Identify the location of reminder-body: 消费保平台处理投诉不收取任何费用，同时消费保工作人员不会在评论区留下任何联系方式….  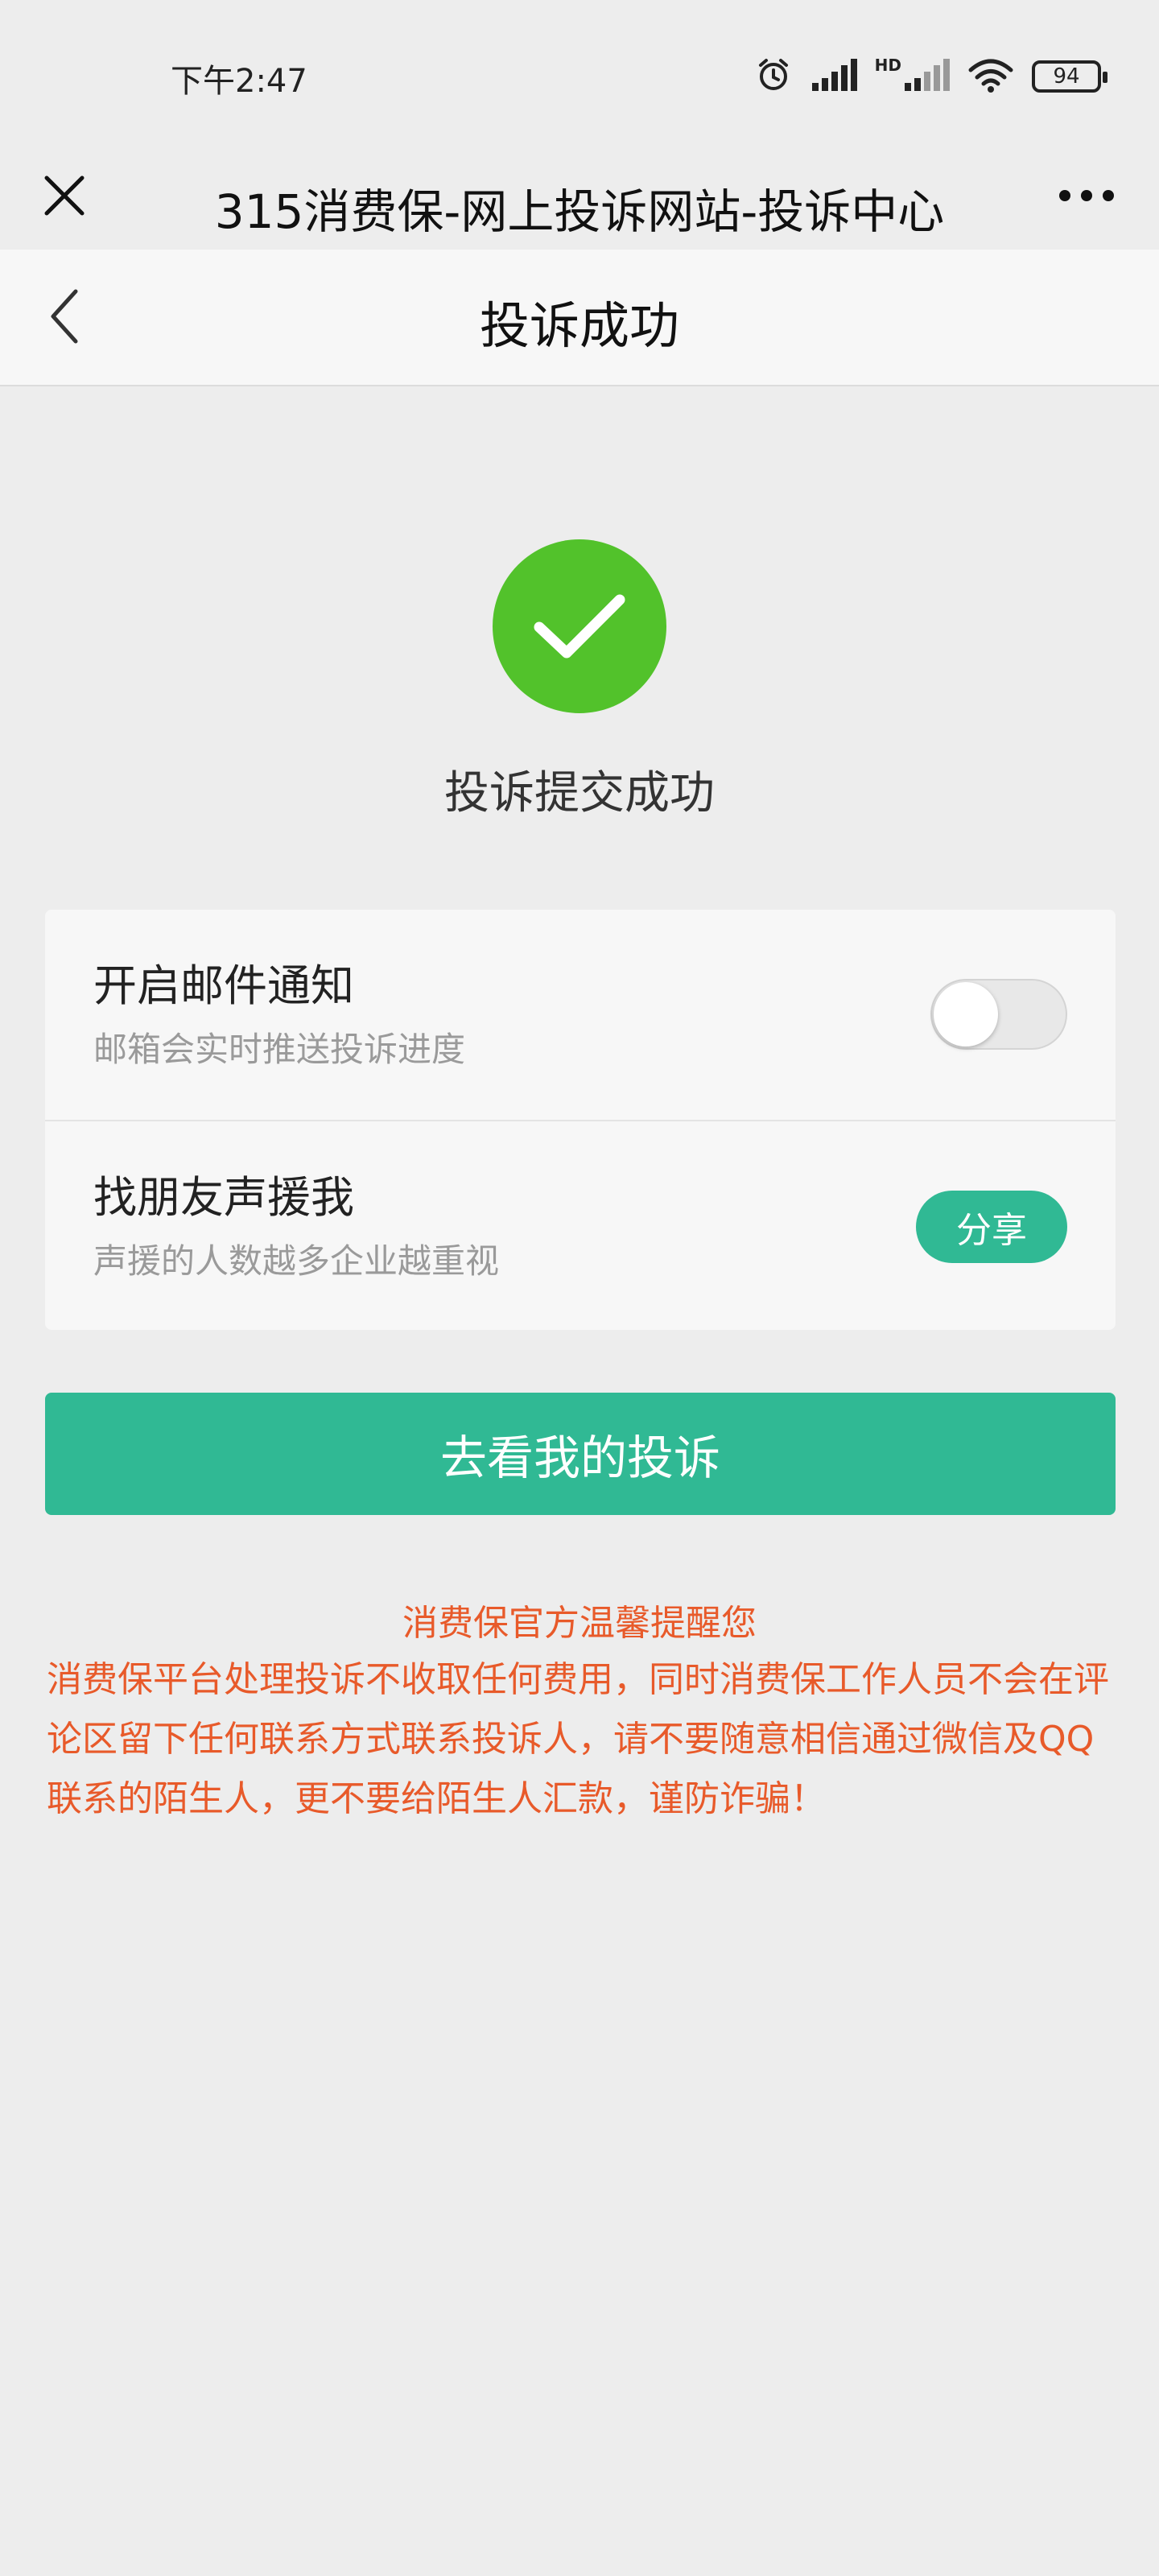
(578, 1739).